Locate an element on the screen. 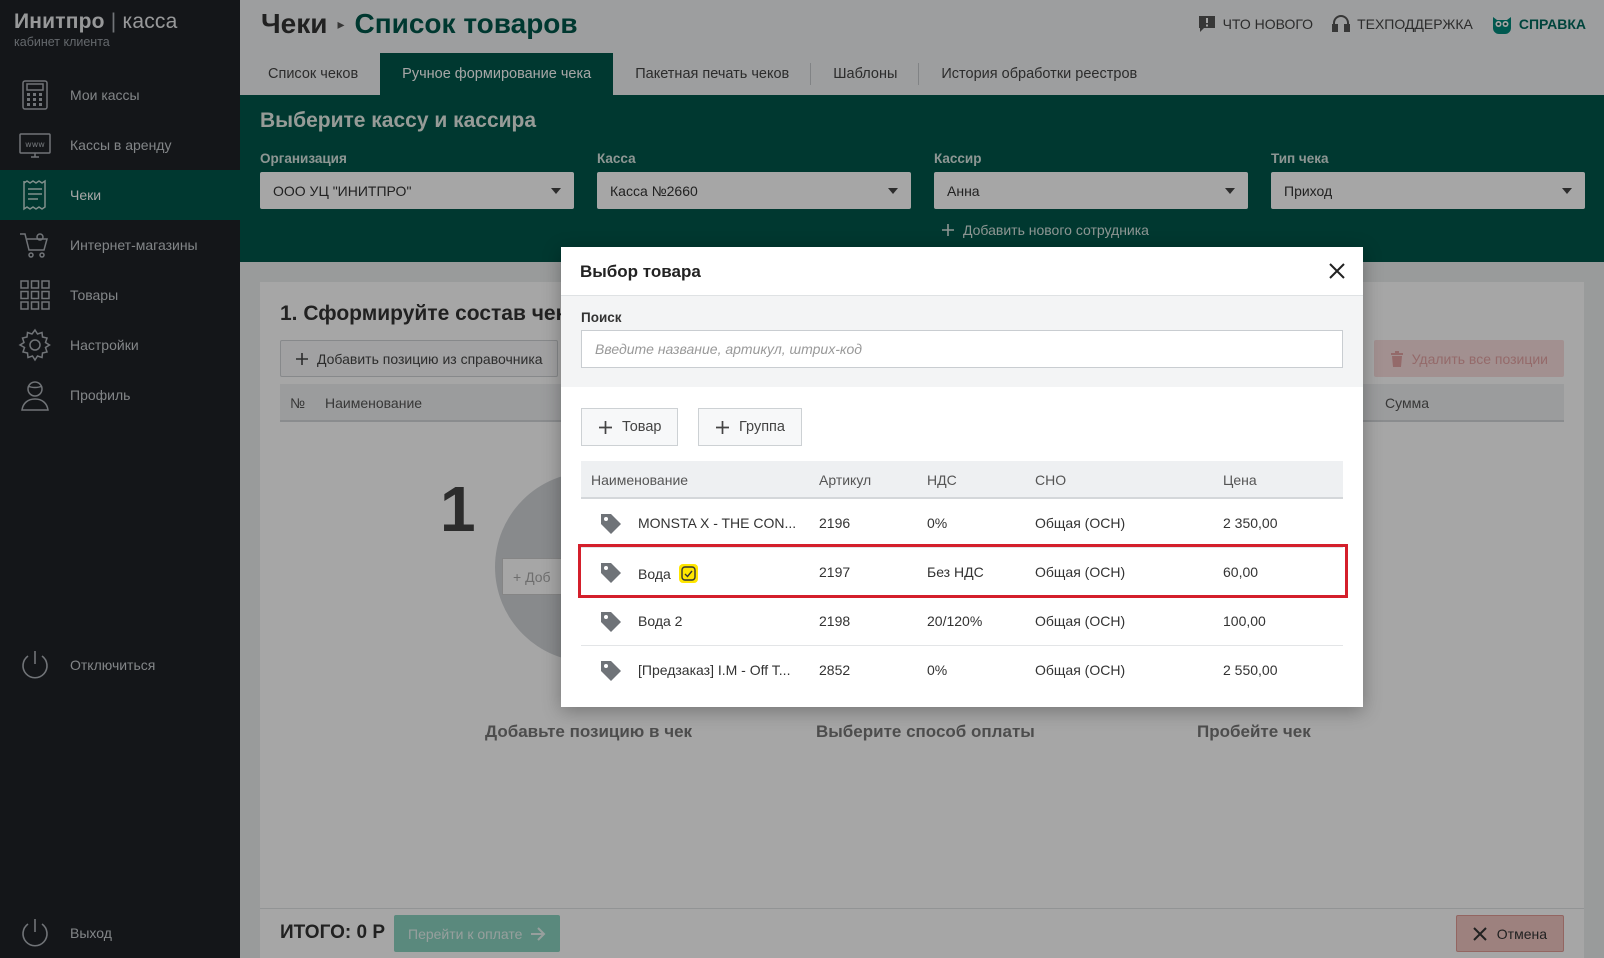  table-row: Вода 2 2198 20/120% Общая (ОСН) 100,00 is located at coordinates (962, 621).